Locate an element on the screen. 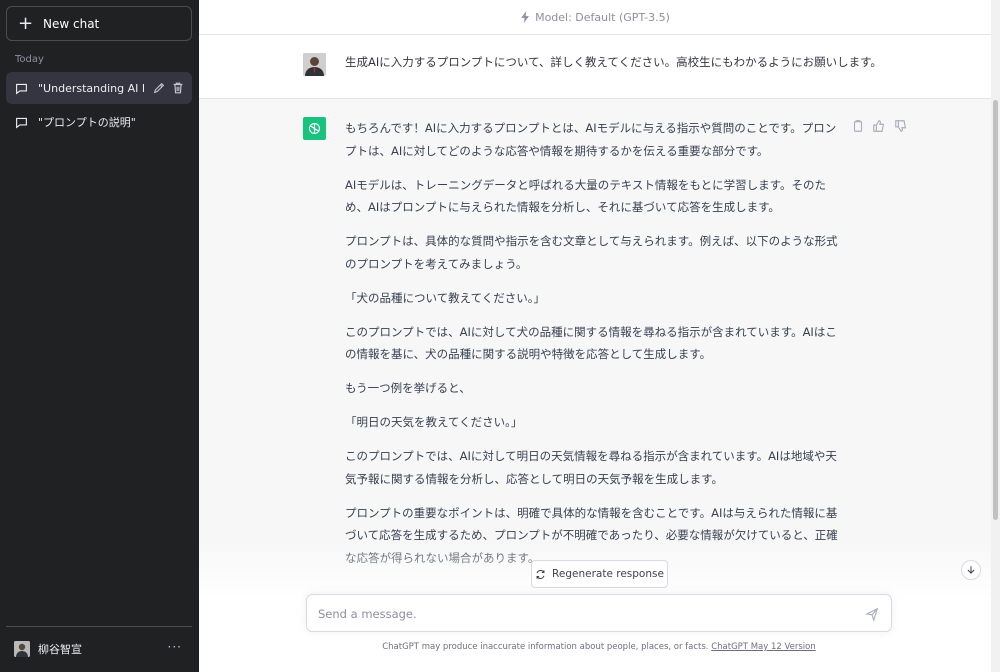  scroll-to-bottom-button is located at coordinates (971, 570).